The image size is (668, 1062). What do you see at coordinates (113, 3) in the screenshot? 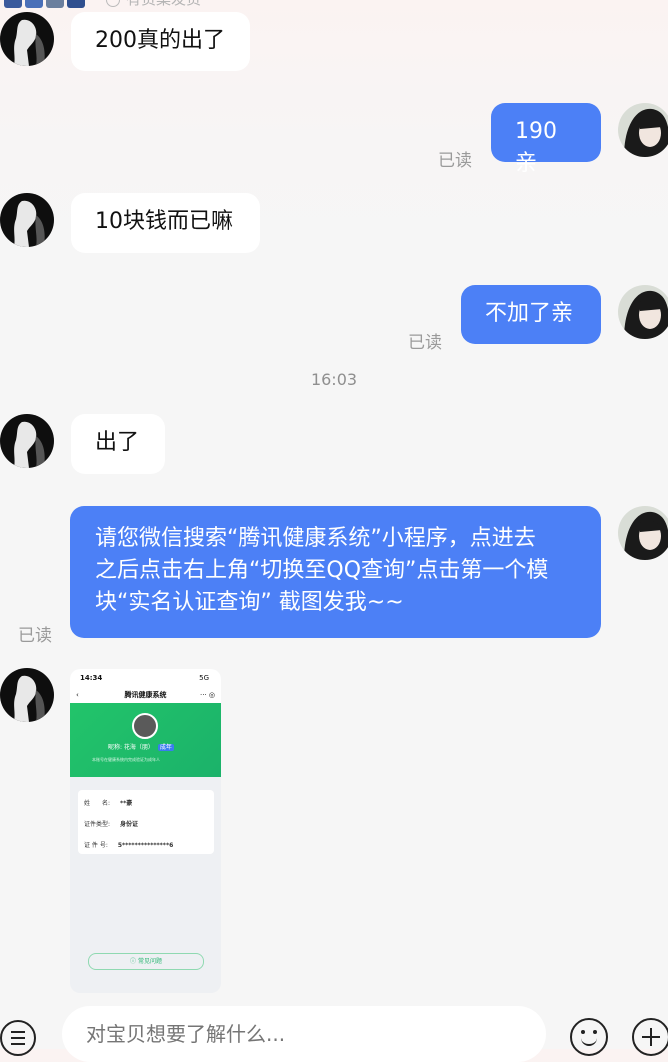
I see `clock-icon` at bounding box center [113, 3].